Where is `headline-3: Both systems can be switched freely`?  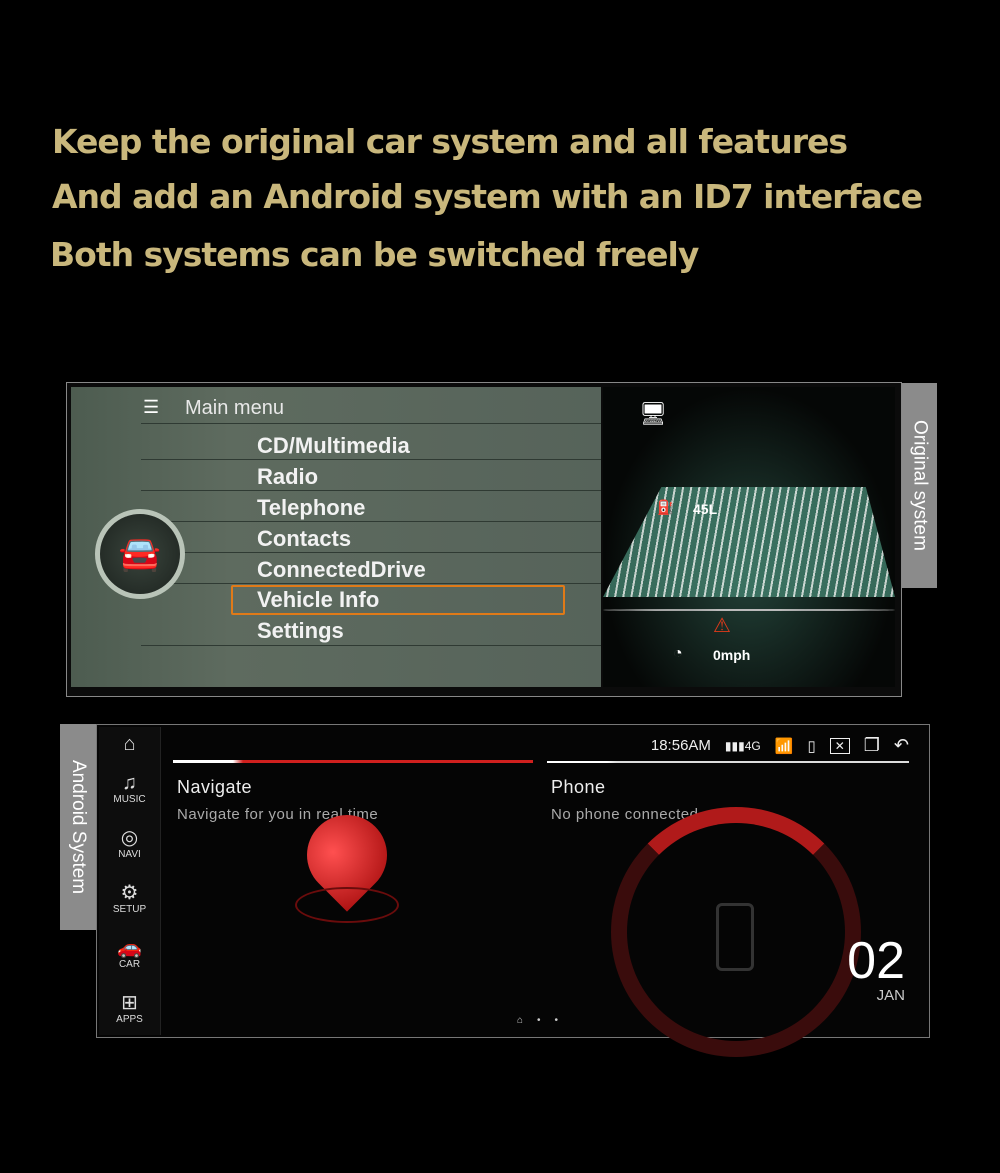 headline-3: Both systems can be switched freely is located at coordinates (374, 254).